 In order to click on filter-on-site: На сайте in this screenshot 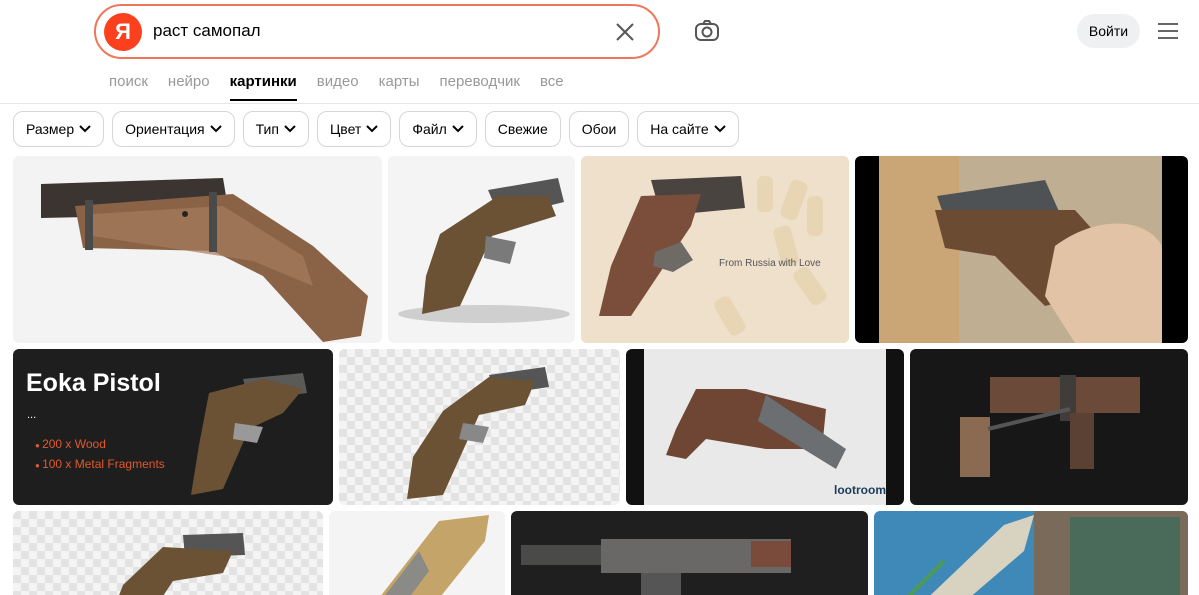, I will do `click(688, 129)`.